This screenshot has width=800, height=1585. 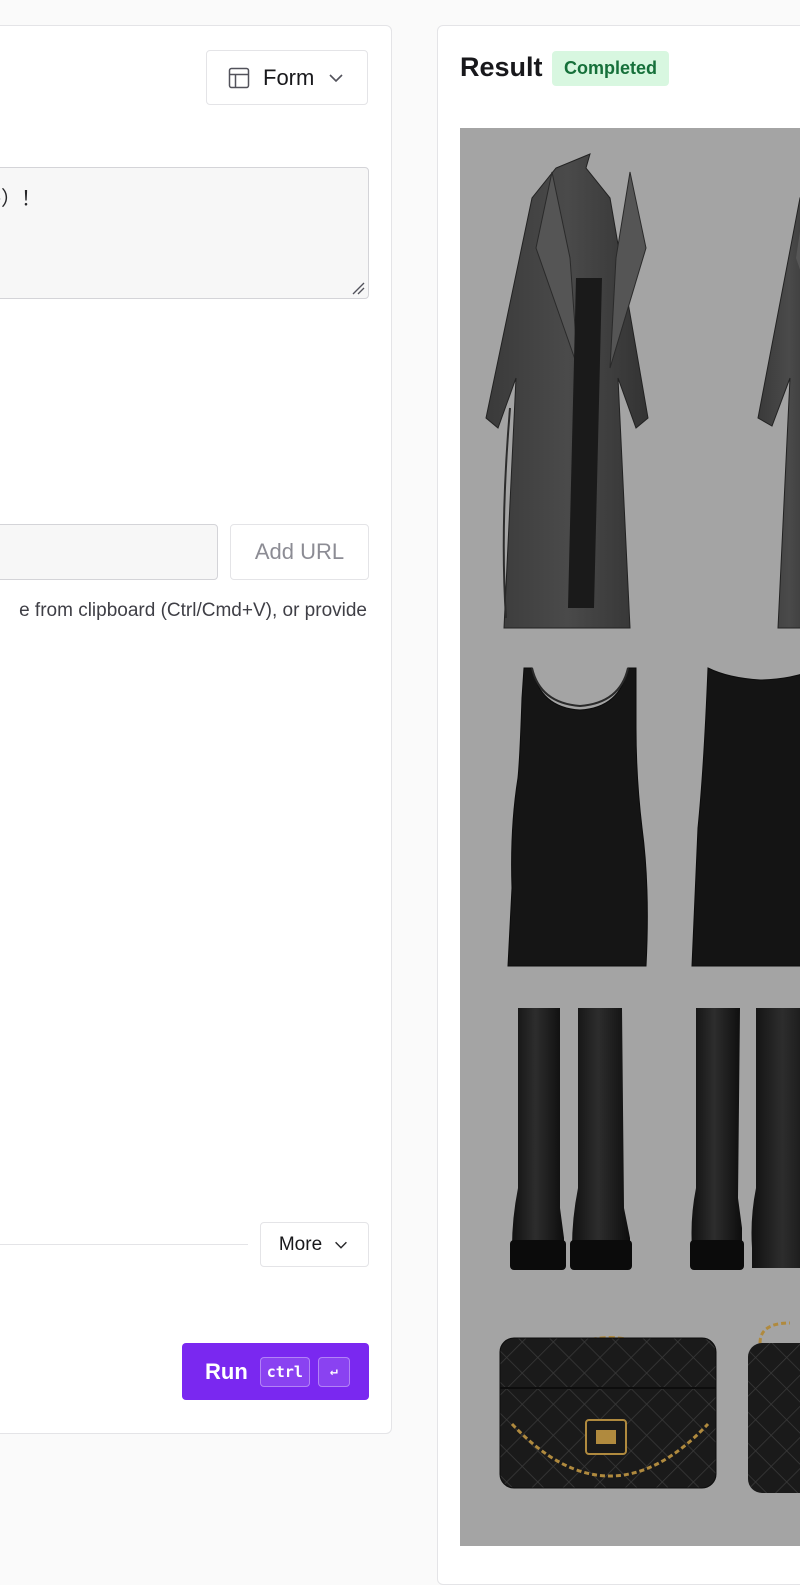 What do you see at coordinates (109, 552) in the screenshot?
I see `image-url-input` at bounding box center [109, 552].